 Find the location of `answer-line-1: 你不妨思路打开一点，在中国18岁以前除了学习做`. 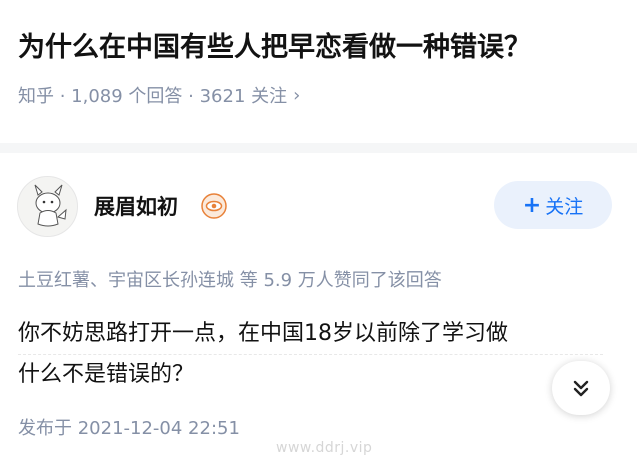

answer-line-1: 你不妨思路打开一点，在中国18岁以前除了学习做 is located at coordinates (310, 334).